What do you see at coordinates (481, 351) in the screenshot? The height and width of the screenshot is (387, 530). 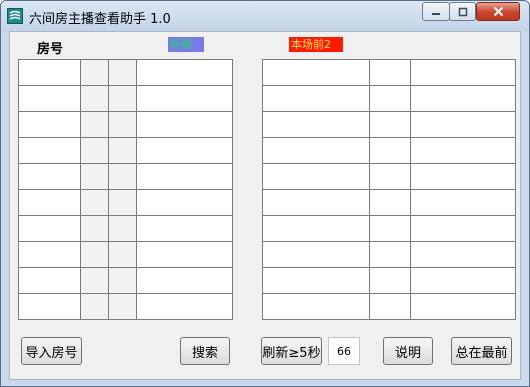 I see `always-on-top-button: 总在最前` at bounding box center [481, 351].